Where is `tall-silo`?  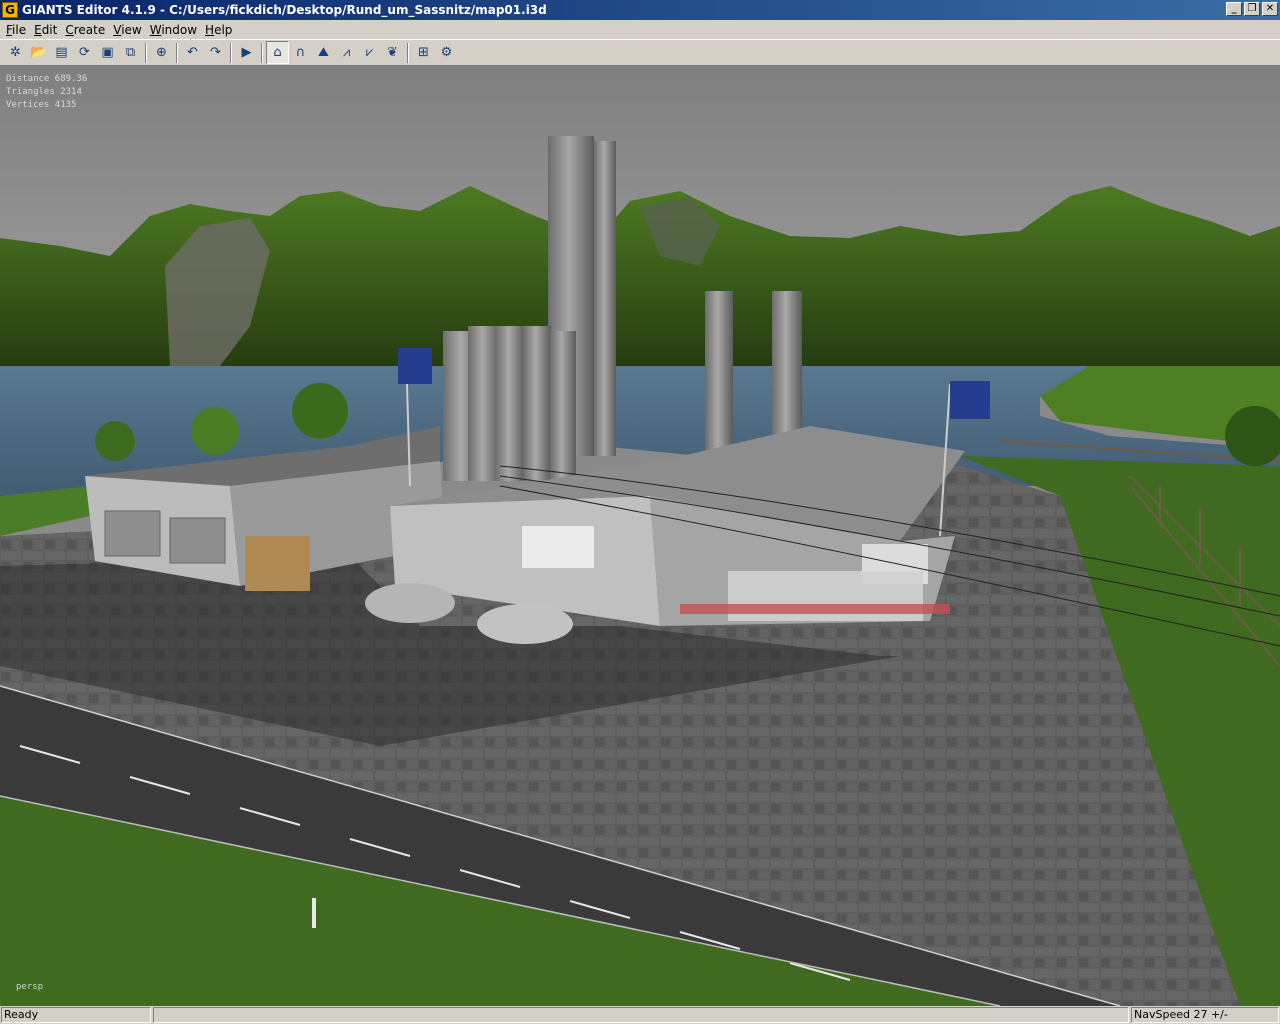 tall-silo is located at coordinates (605, 298).